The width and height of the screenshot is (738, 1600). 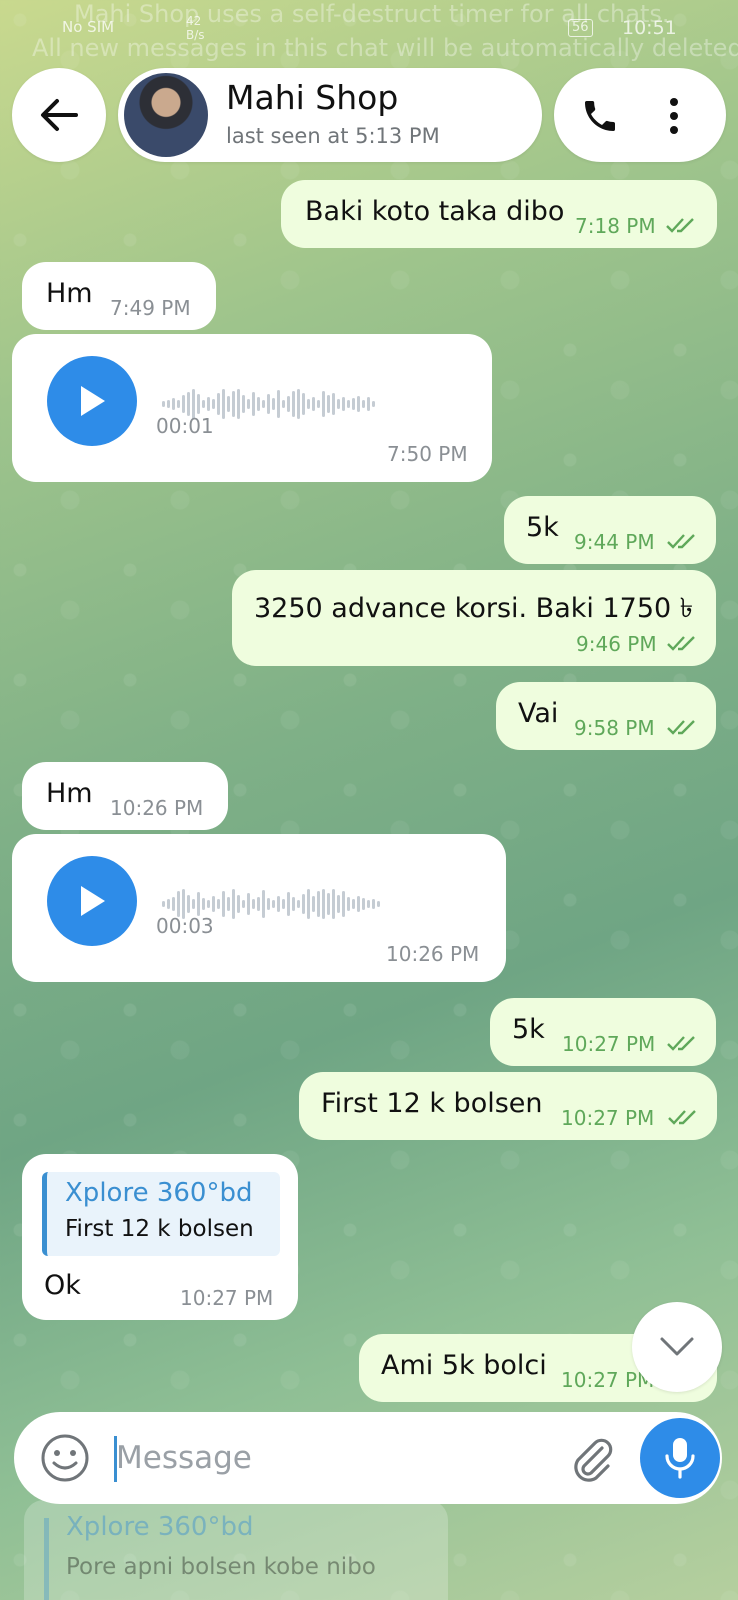 What do you see at coordinates (333, 136) in the screenshot?
I see `last-seen-status: last seen at 5:13 PM` at bounding box center [333, 136].